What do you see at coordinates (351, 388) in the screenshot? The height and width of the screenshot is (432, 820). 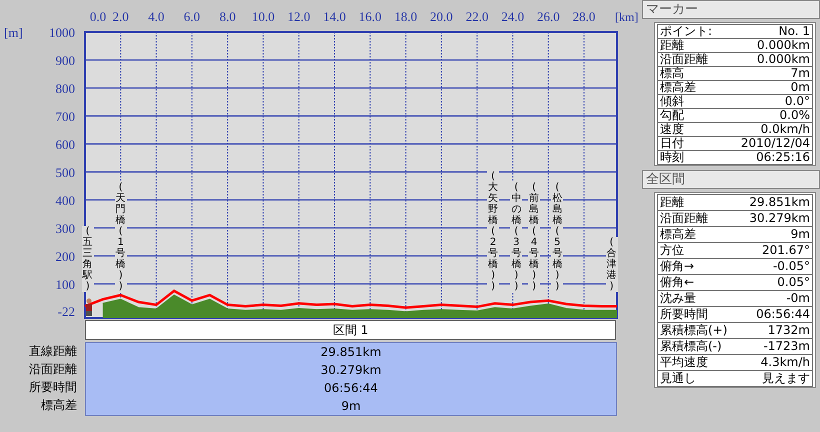 I see `row-value: 06:56:44` at bounding box center [351, 388].